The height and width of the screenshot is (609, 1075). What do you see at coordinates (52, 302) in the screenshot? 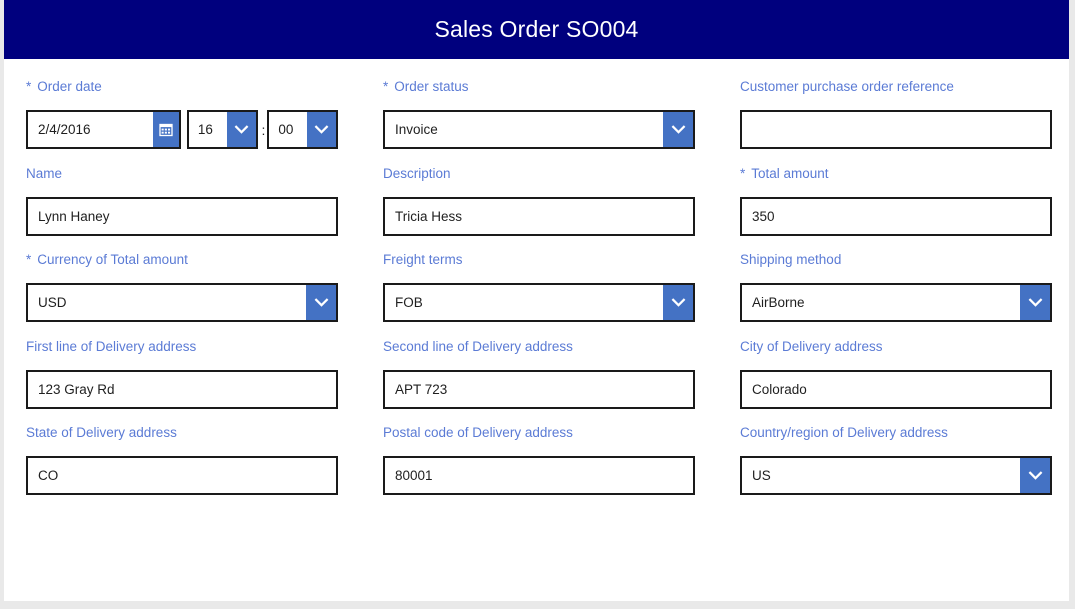
I see `currency-of-total-amount-selected-value: USD` at bounding box center [52, 302].